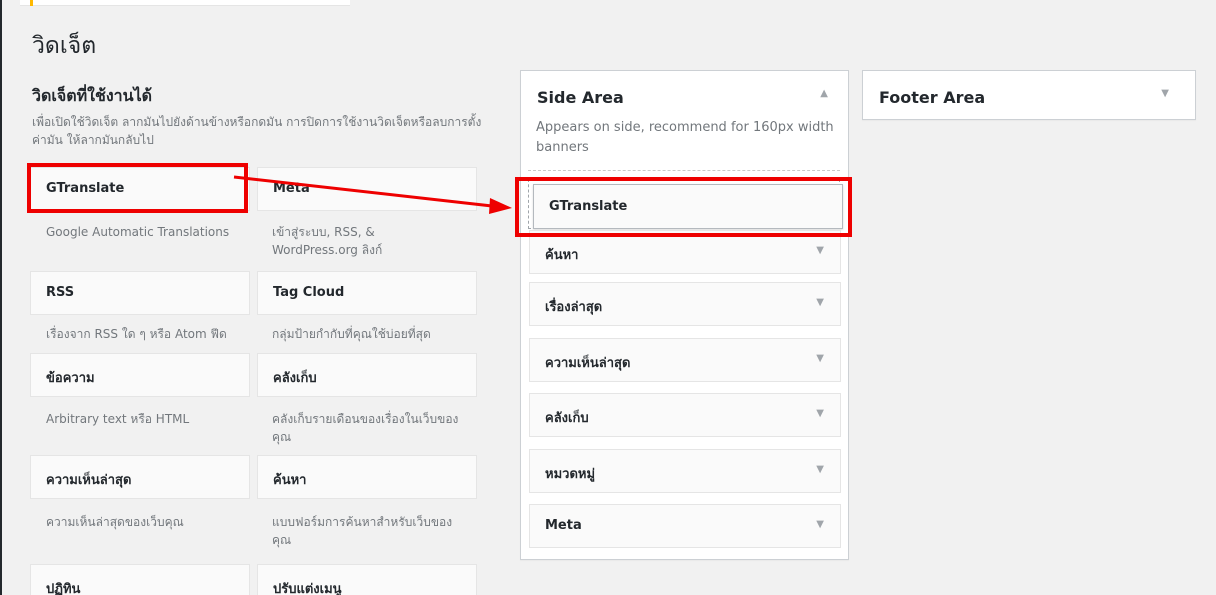 The height and width of the screenshot is (595, 1216). What do you see at coordinates (307, 588) in the screenshot?
I see `widget-title: ปรับแต่งเมนู` at bounding box center [307, 588].